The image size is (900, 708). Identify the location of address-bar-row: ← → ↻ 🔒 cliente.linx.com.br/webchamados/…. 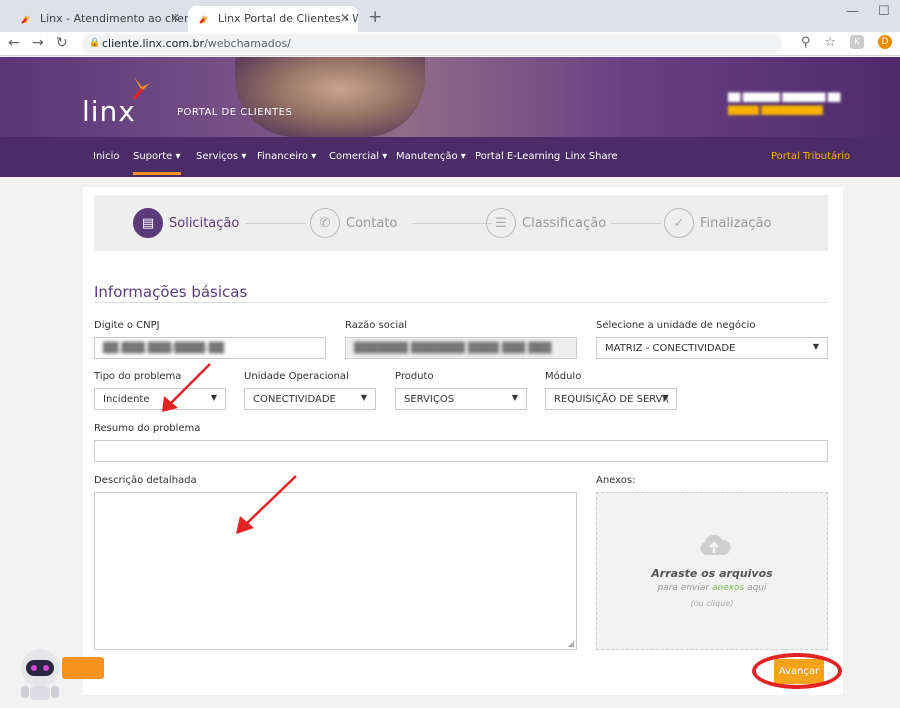
(450, 44).